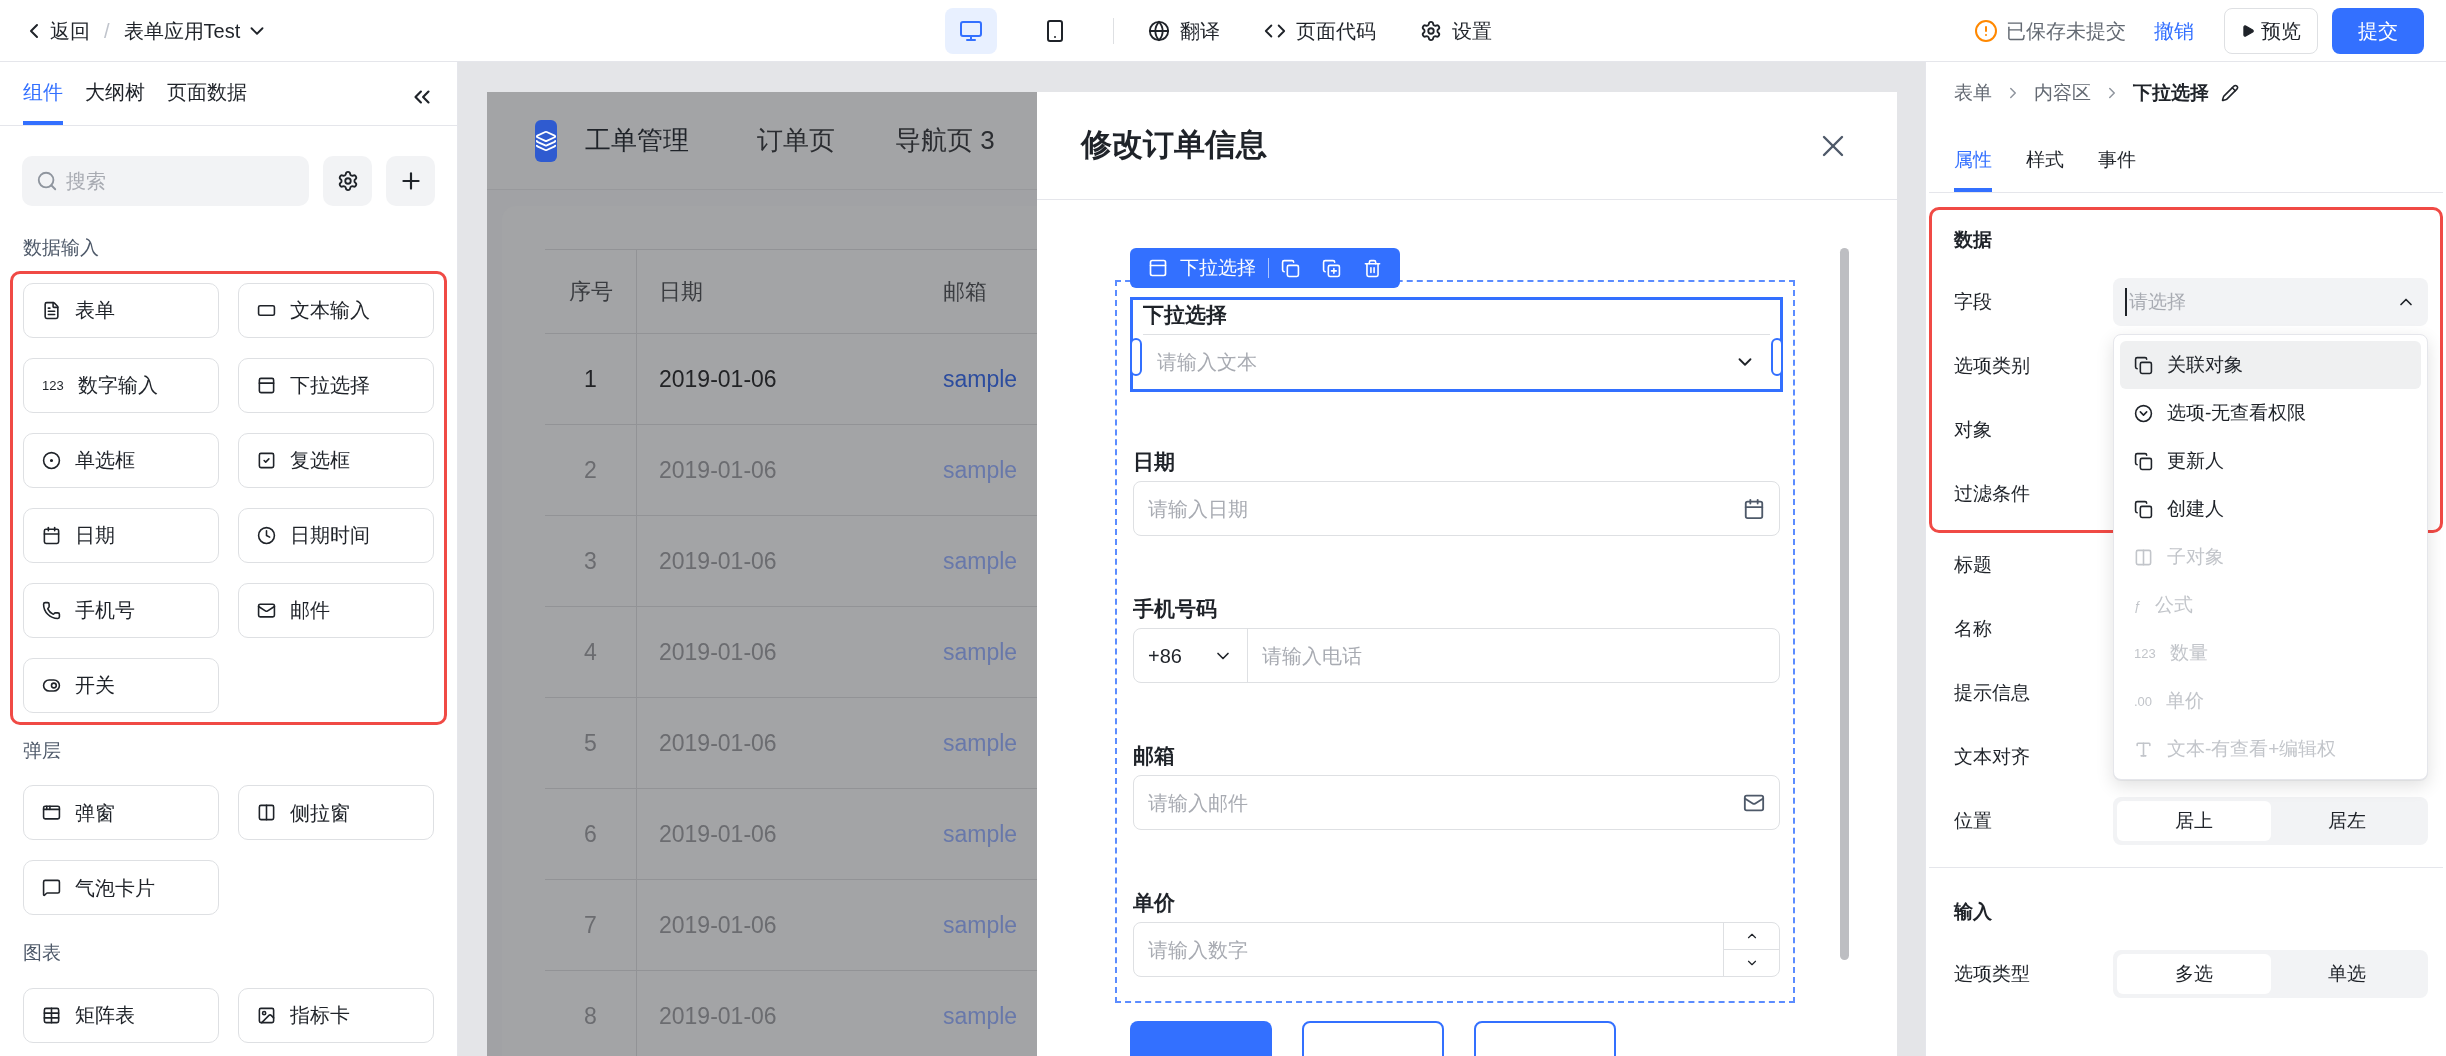 The image size is (2446, 1056). Describe the element at coordinates (121, 812) in the screenshot. I see `component-item: 弹窗` at that location.